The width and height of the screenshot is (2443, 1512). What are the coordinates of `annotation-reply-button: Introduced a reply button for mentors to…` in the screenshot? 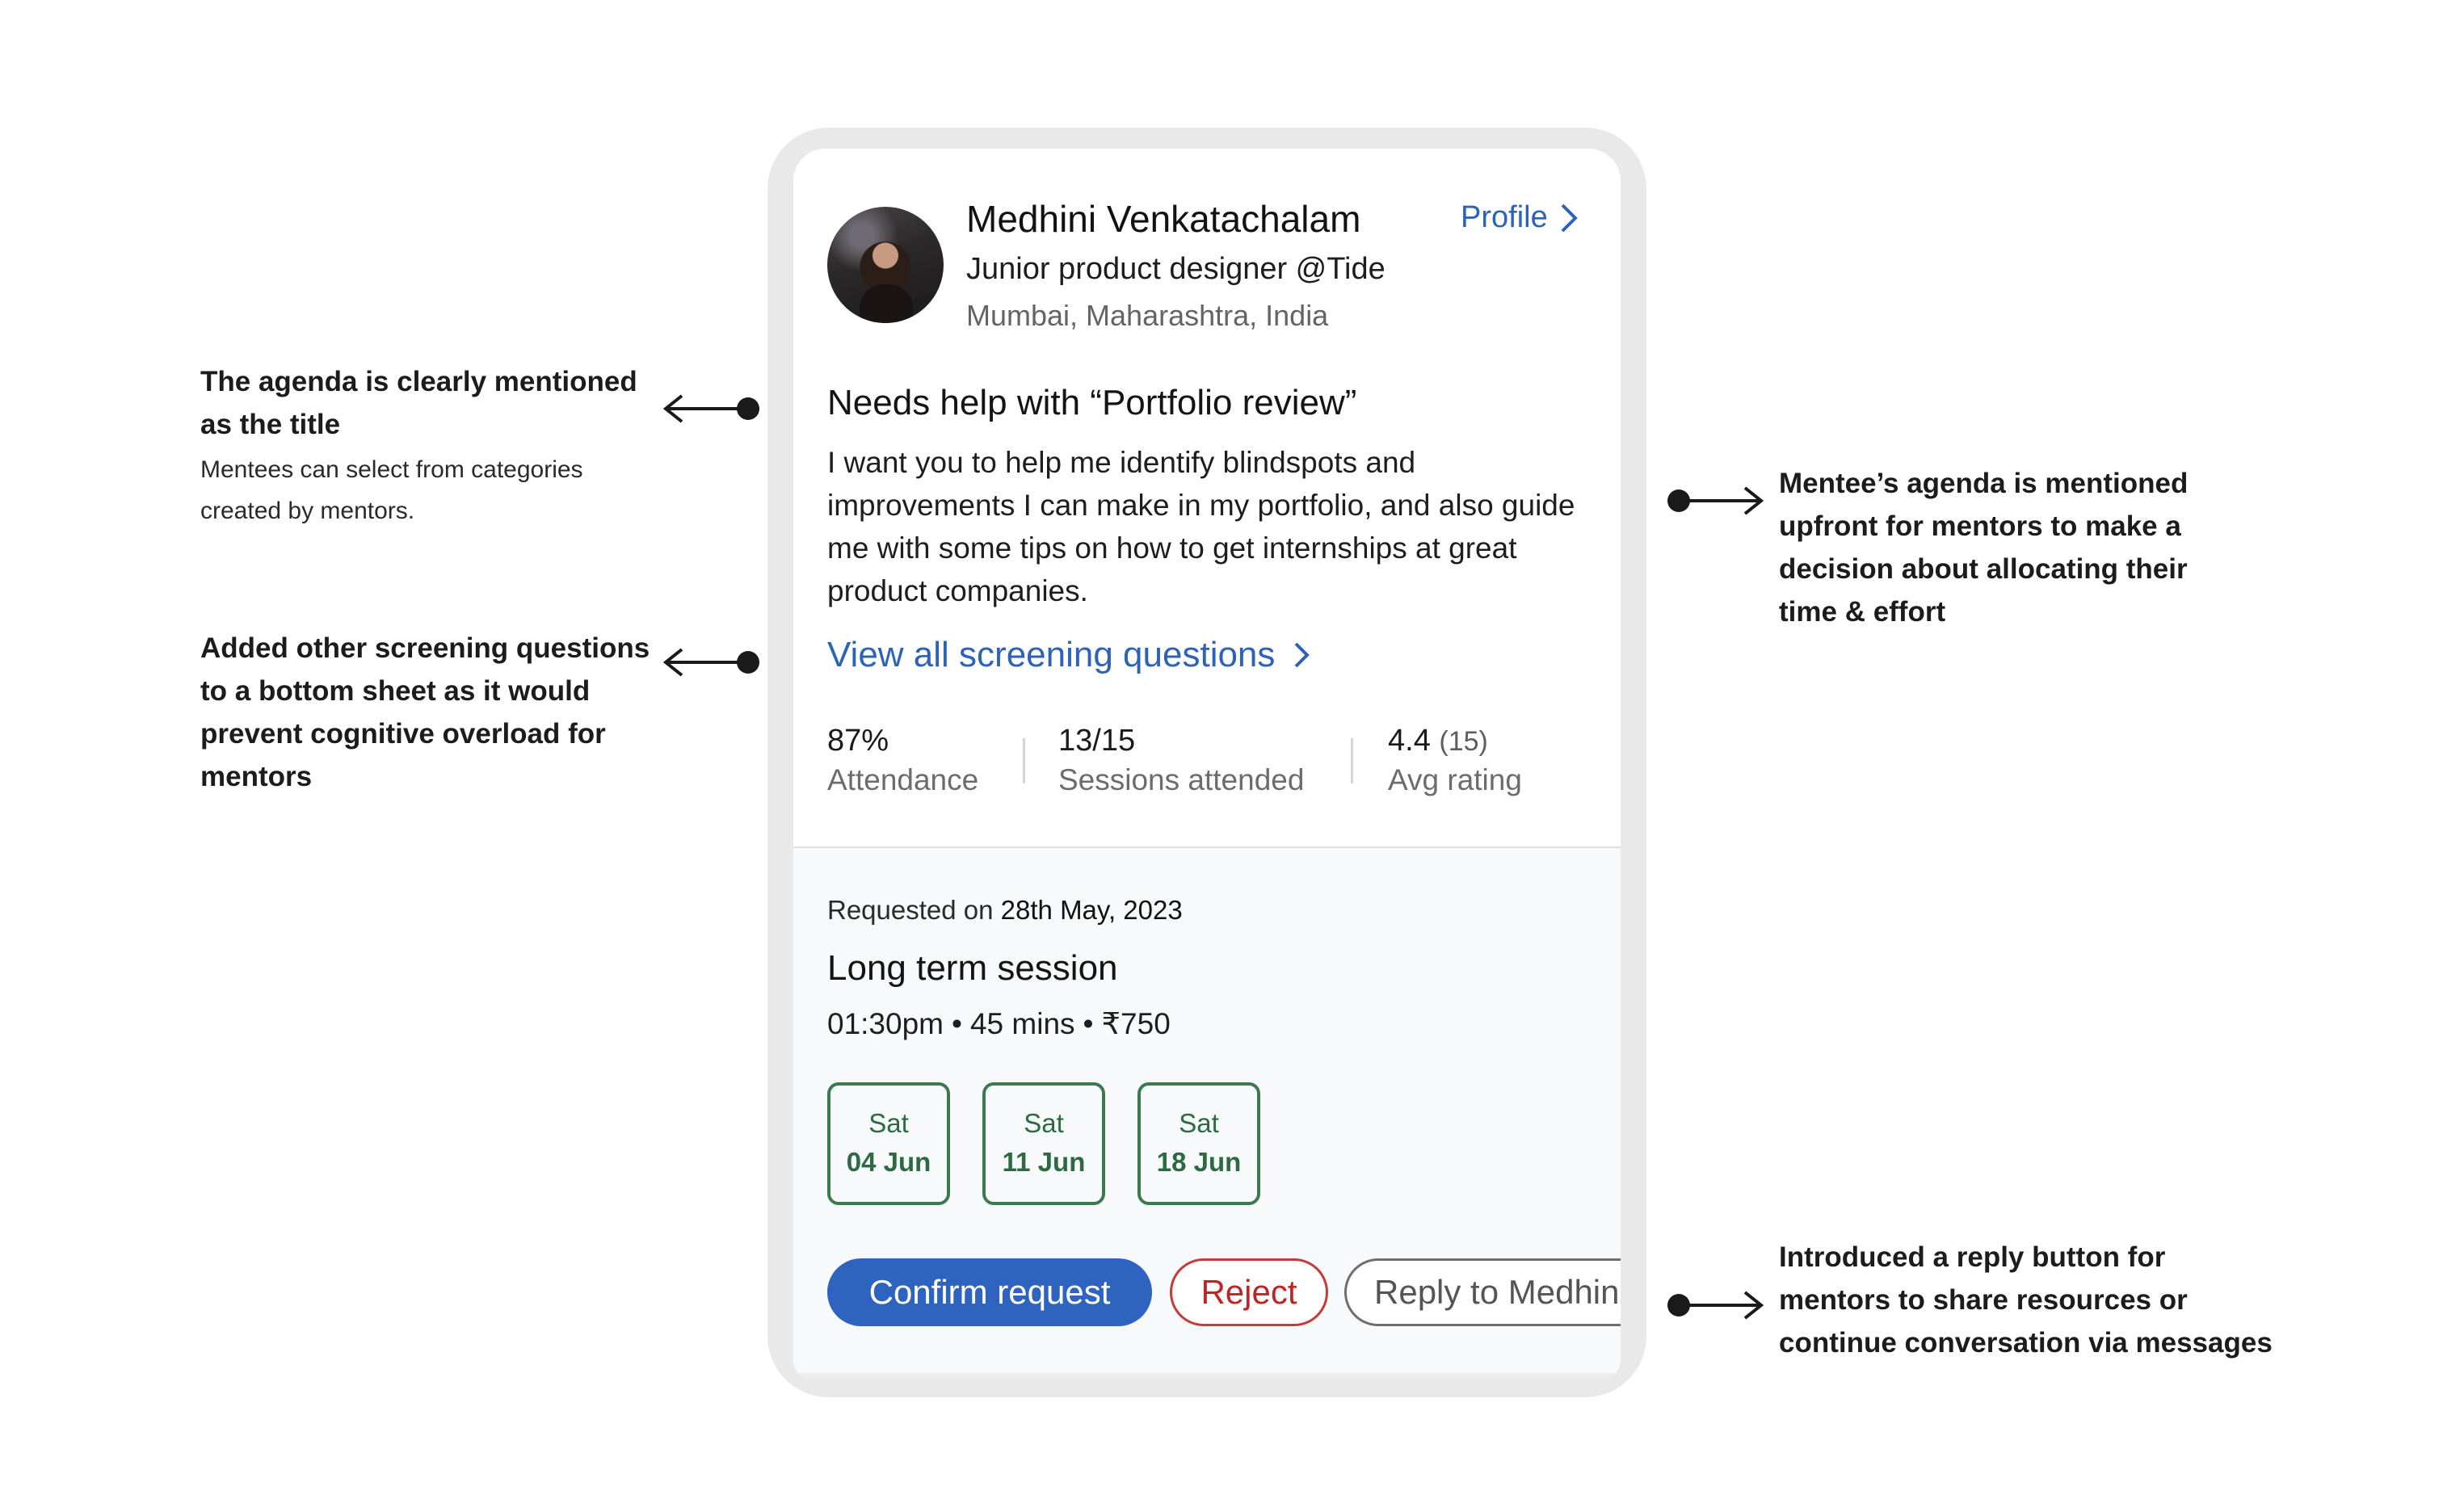 It's located at (2029, 1300).